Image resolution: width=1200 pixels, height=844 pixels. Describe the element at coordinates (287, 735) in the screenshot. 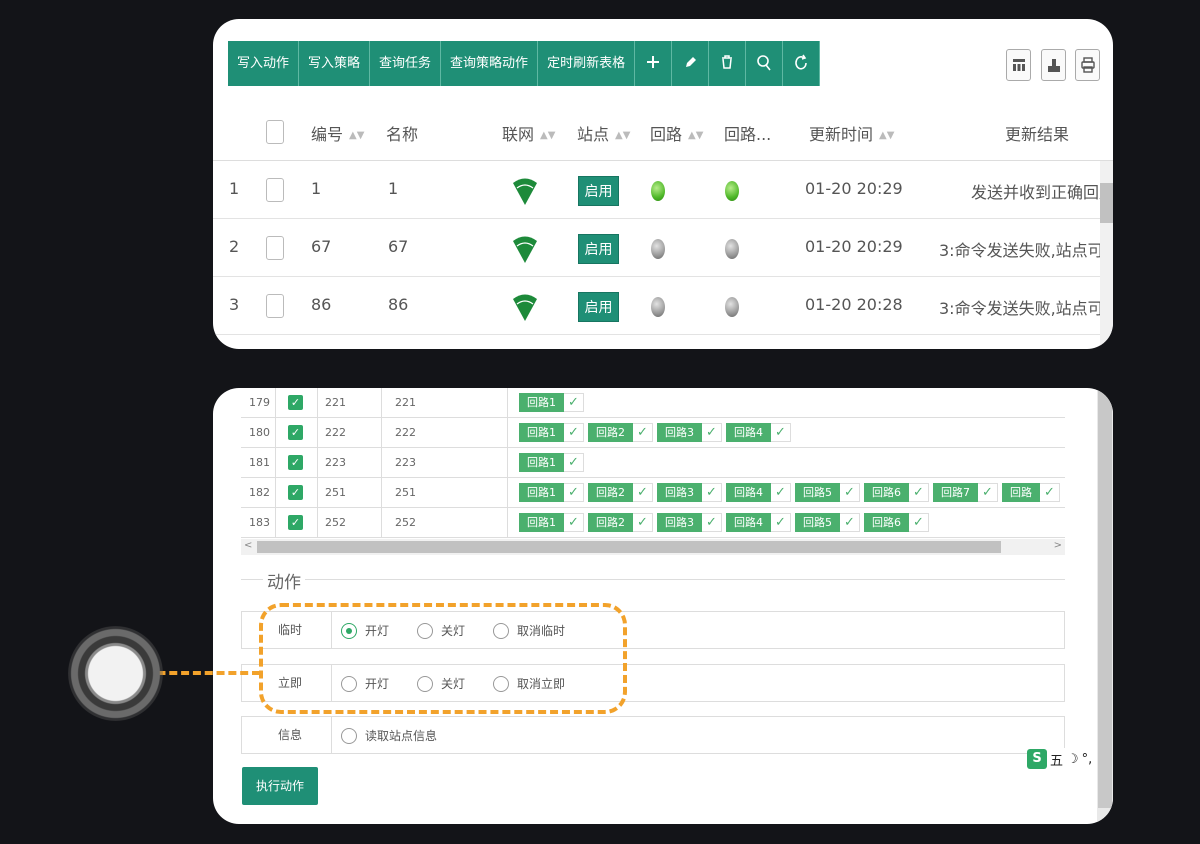

I see `info-label: 信息` at that location.